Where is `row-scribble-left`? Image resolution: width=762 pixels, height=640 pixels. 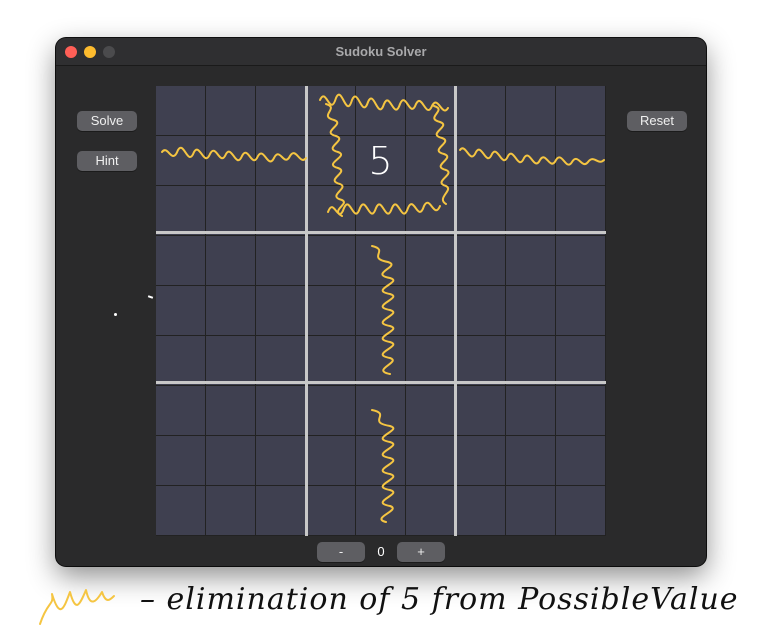 row-scribble-left is located at coordinates (234, 154).